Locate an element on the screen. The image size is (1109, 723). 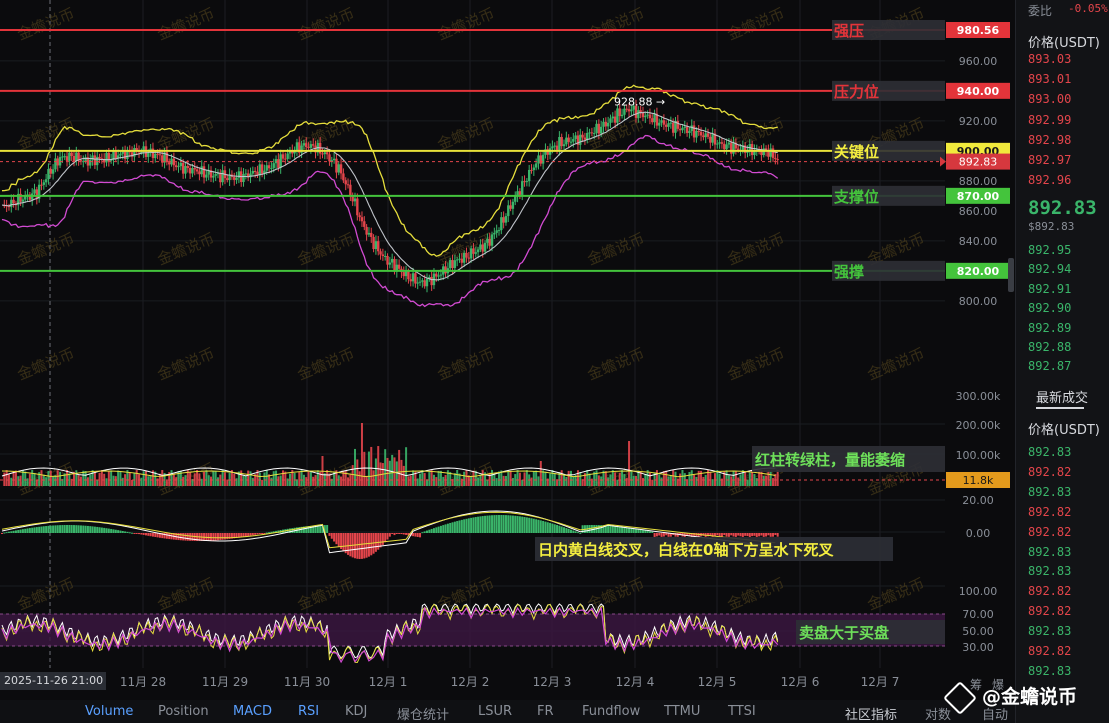
tab-macd: MACD is located at coordinates (252, 711).